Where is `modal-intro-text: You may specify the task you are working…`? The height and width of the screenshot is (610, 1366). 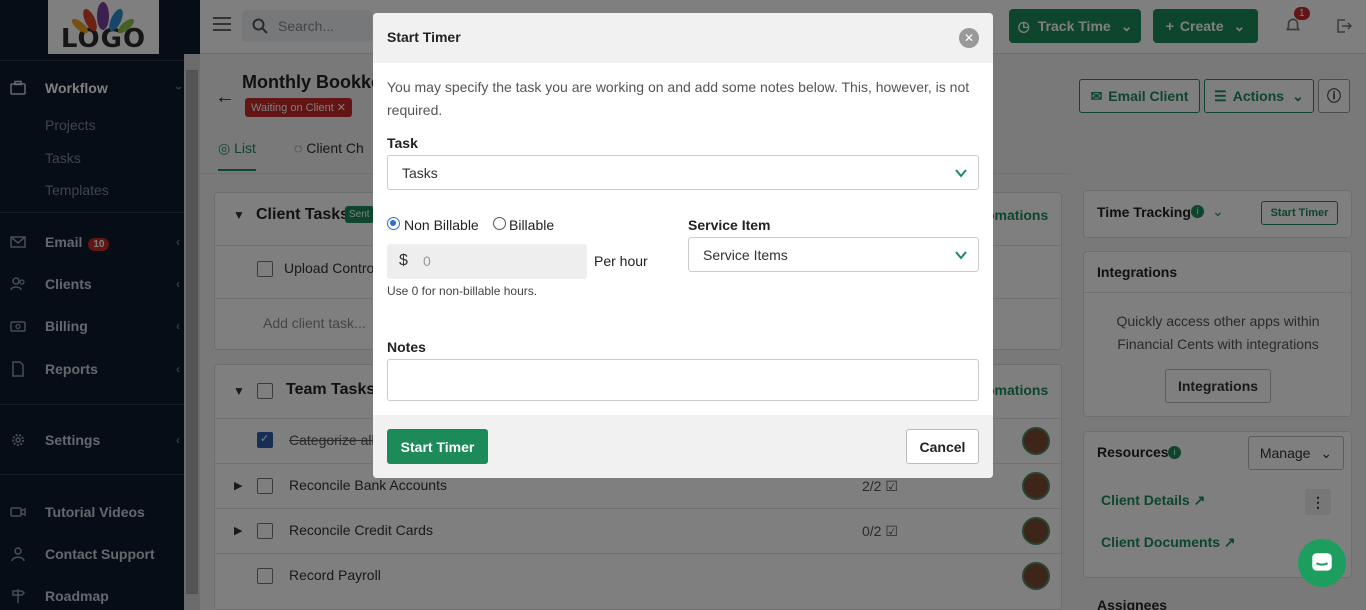 modal-intro-text: You may specify the task you are working… is located at coordinates (678, 98).